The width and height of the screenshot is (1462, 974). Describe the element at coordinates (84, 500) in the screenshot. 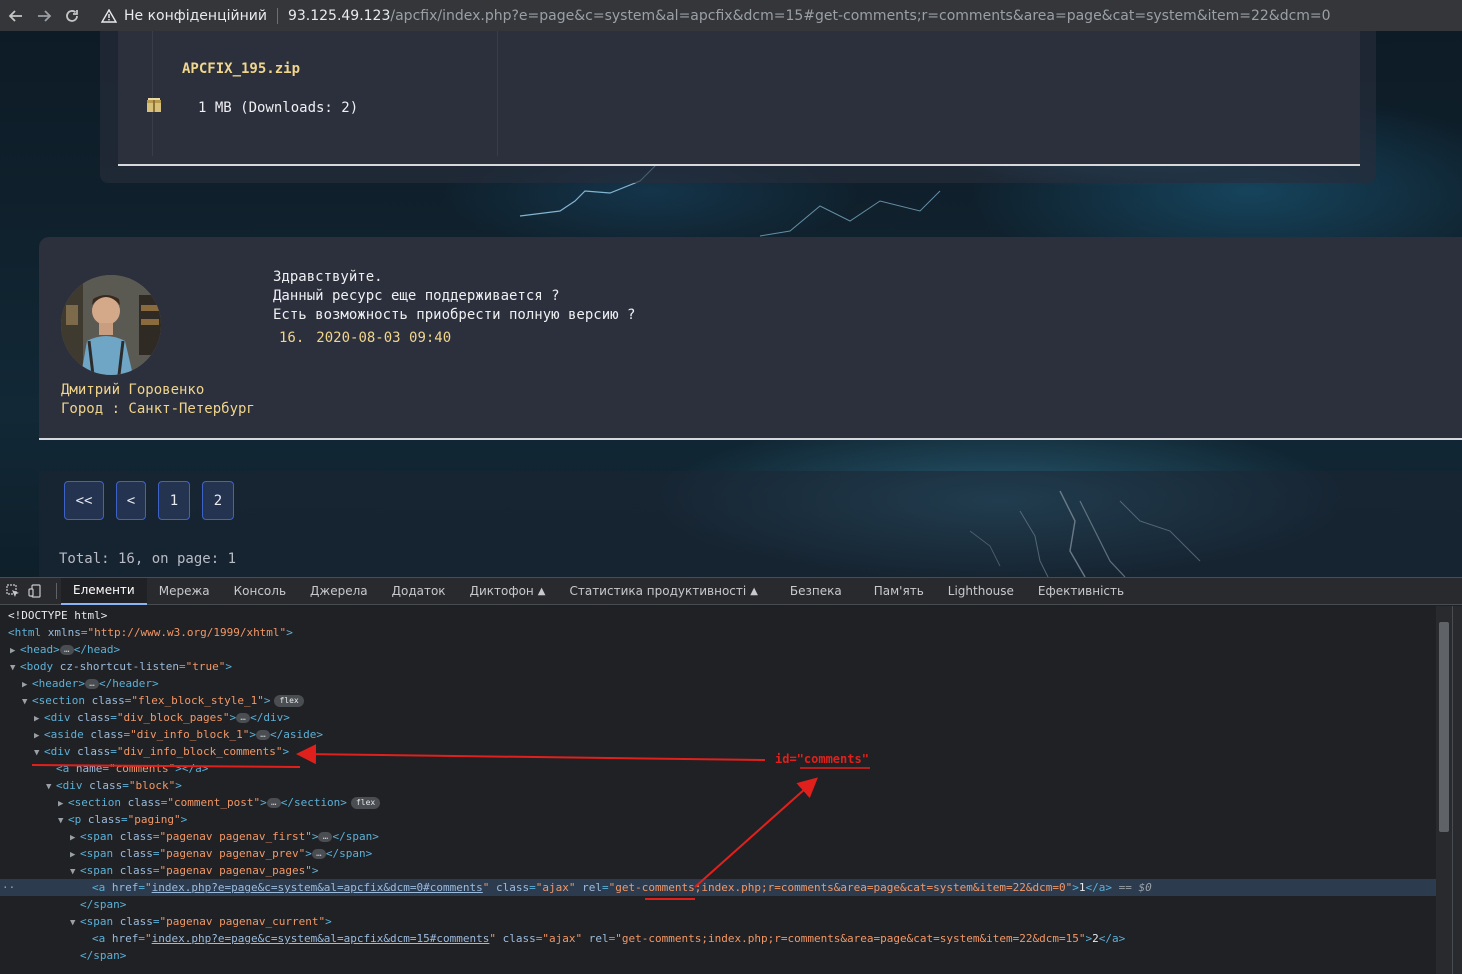

I see `pagination-first-button: <<` at that location.